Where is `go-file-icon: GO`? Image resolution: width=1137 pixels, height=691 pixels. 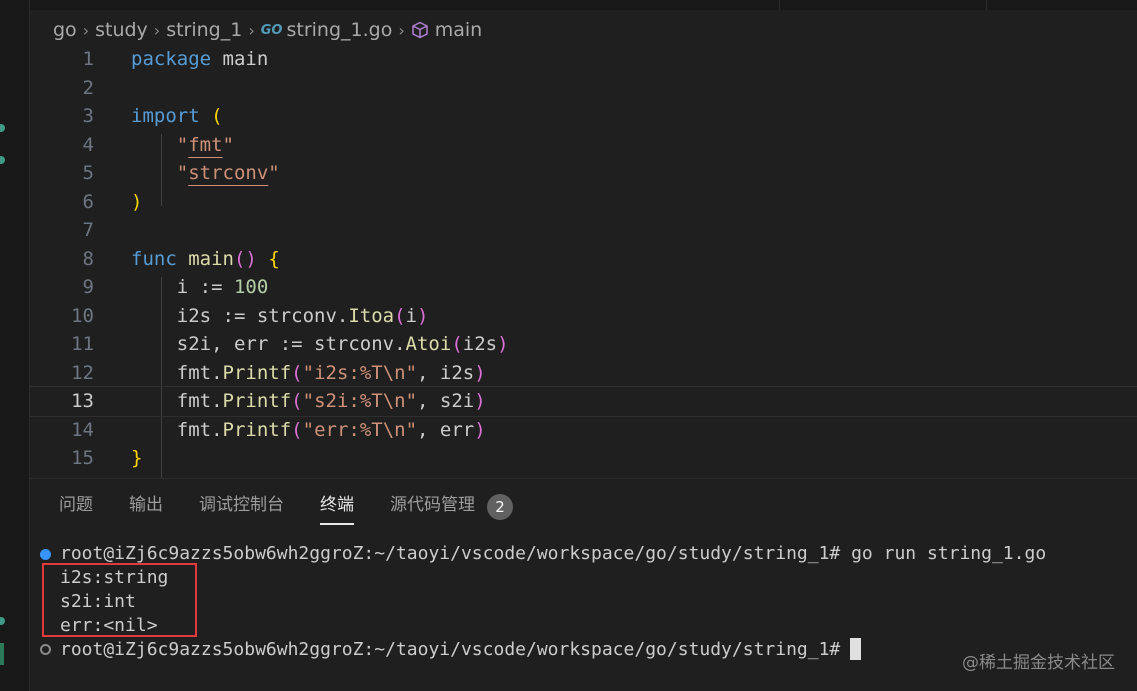
go-file-icon: GO is located at coordinates (271, 30).